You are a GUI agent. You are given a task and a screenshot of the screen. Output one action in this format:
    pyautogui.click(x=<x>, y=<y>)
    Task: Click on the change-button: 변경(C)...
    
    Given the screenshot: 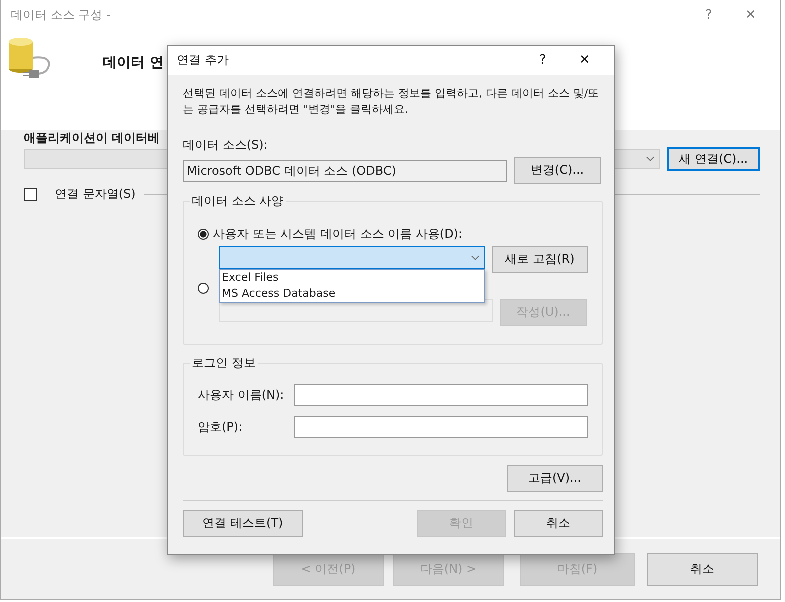 What is the action you would take?
    pyautogui.click(x=557, y=170)
    